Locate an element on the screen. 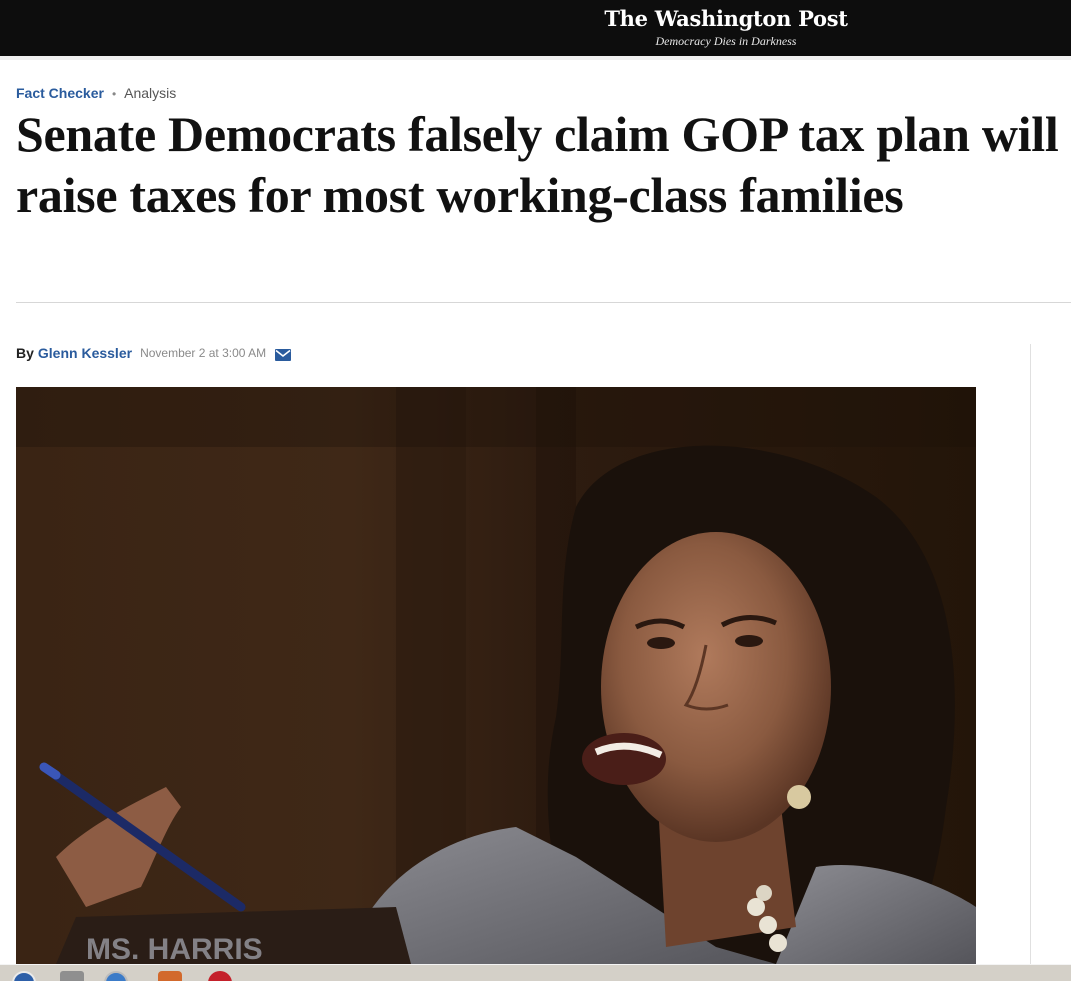 The image size is (1071, 981). byline-prefix: By is located at coordinates (25, 353).